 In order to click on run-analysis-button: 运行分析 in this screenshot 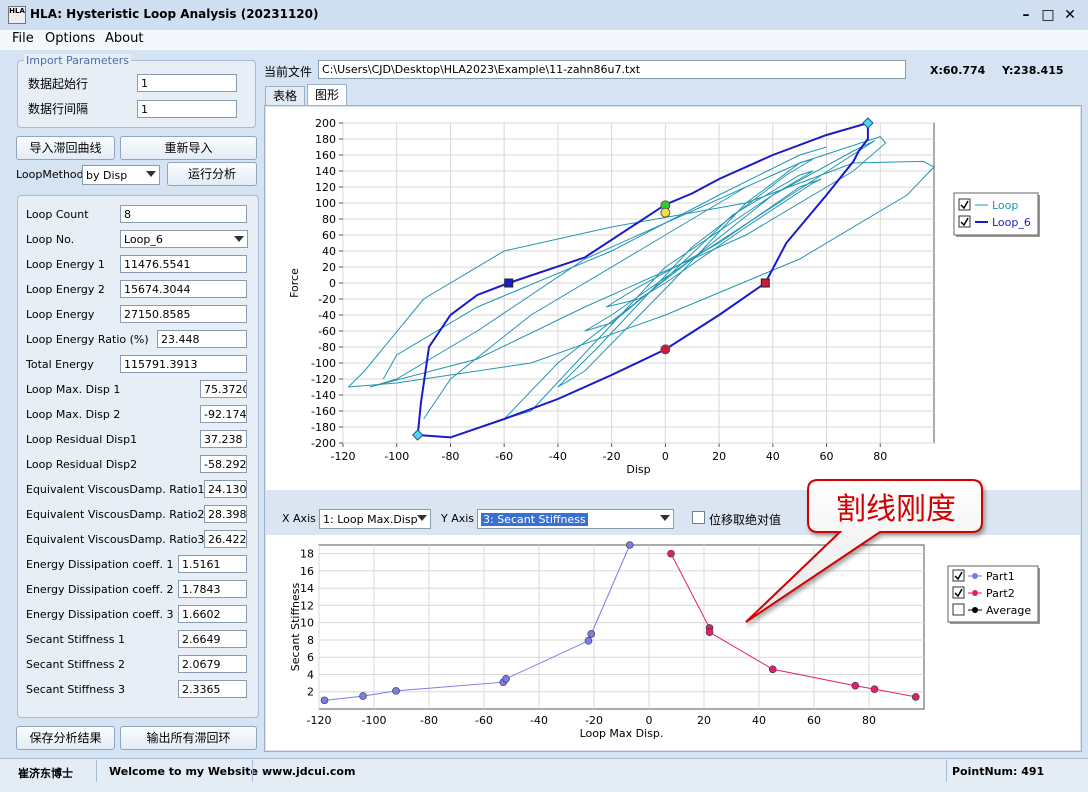, I will do `click(212, 174)`.